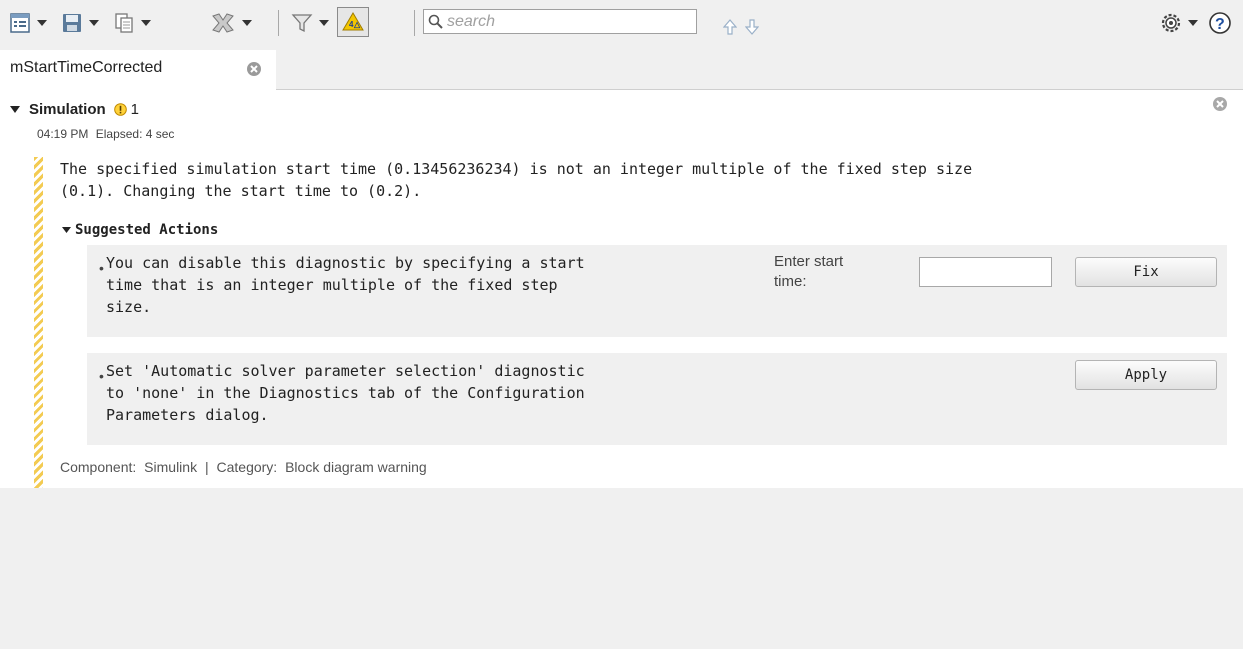 Image resolution: width=1243 pixels, height=649 pixels. I want to click on copy-button, so click(132, 23).